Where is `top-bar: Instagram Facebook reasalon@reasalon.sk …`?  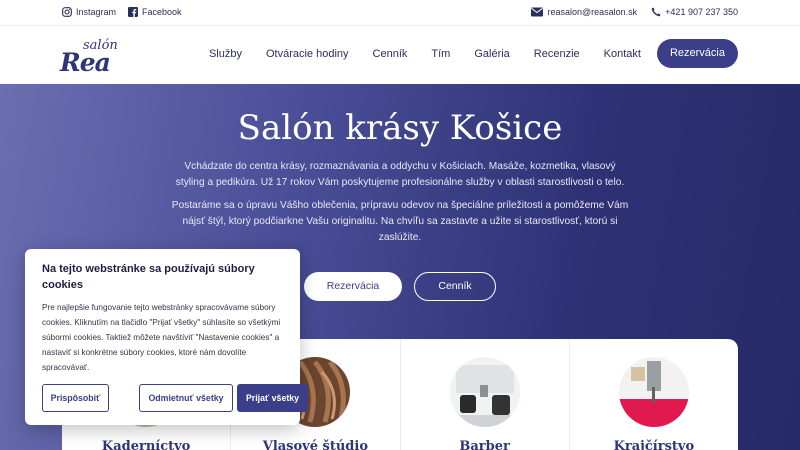 top-bar: Instagram Facebook reasalon@reasalon.sk … is located at coordinates (400, 13).